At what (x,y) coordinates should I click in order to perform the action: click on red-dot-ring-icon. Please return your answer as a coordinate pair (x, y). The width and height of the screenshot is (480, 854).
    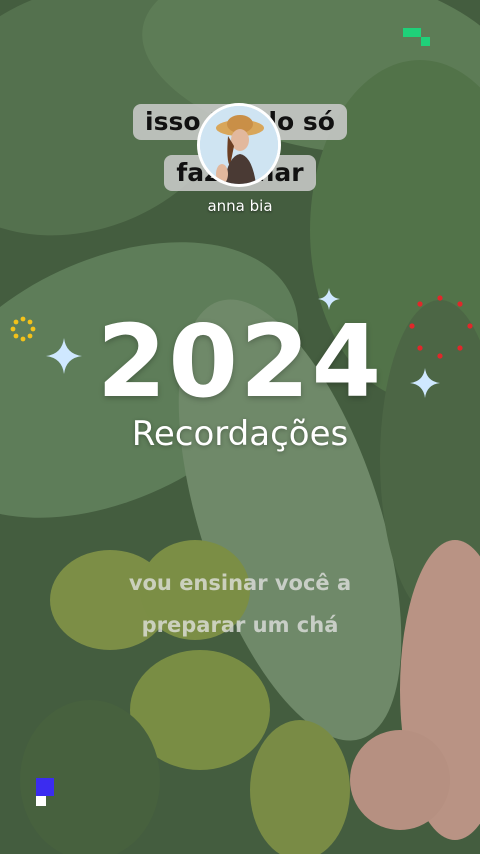
    Looking at the image, I should click on (441, 327).